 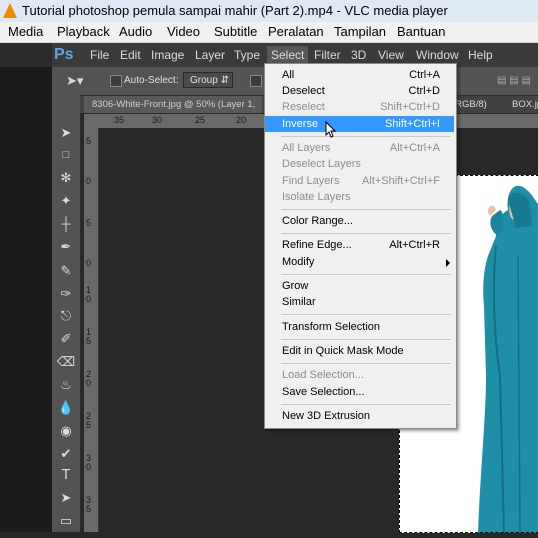 What do you see at coordinates (359, 351) in the screenshot?
I see `menu-item-quick-mask: Edit in Quick Mask Mode` at bounding box center [359, 351].